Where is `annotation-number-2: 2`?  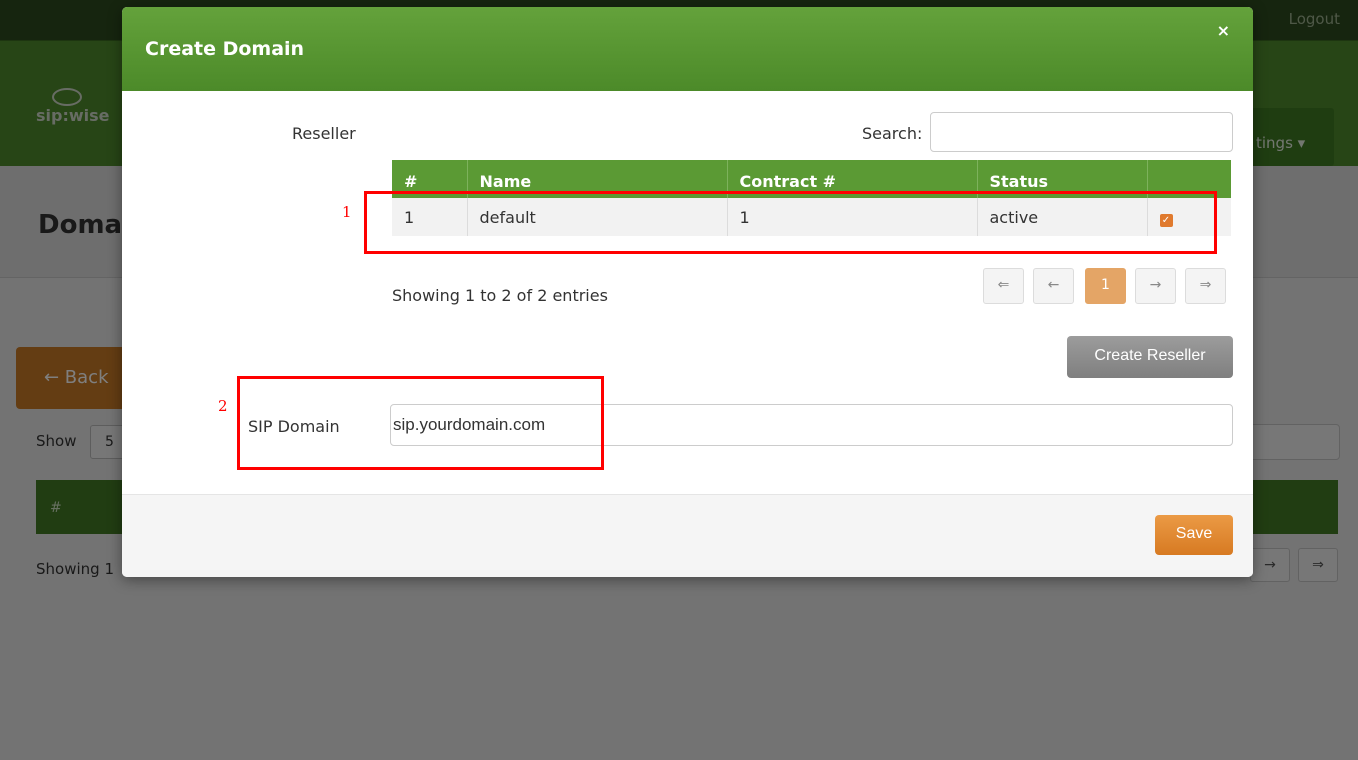 annotation-number-2: 2 is located at coordinates (223, 406).